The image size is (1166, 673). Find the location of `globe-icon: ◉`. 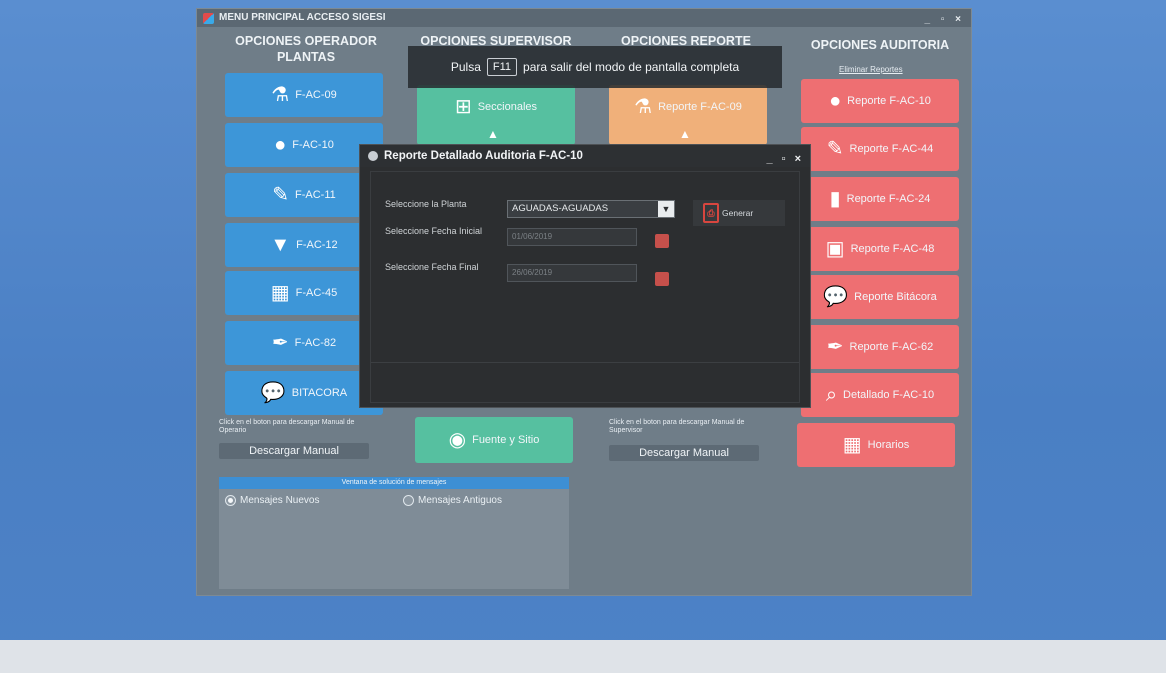

globe-icon: ◉ is located at coordinates (457, 440).